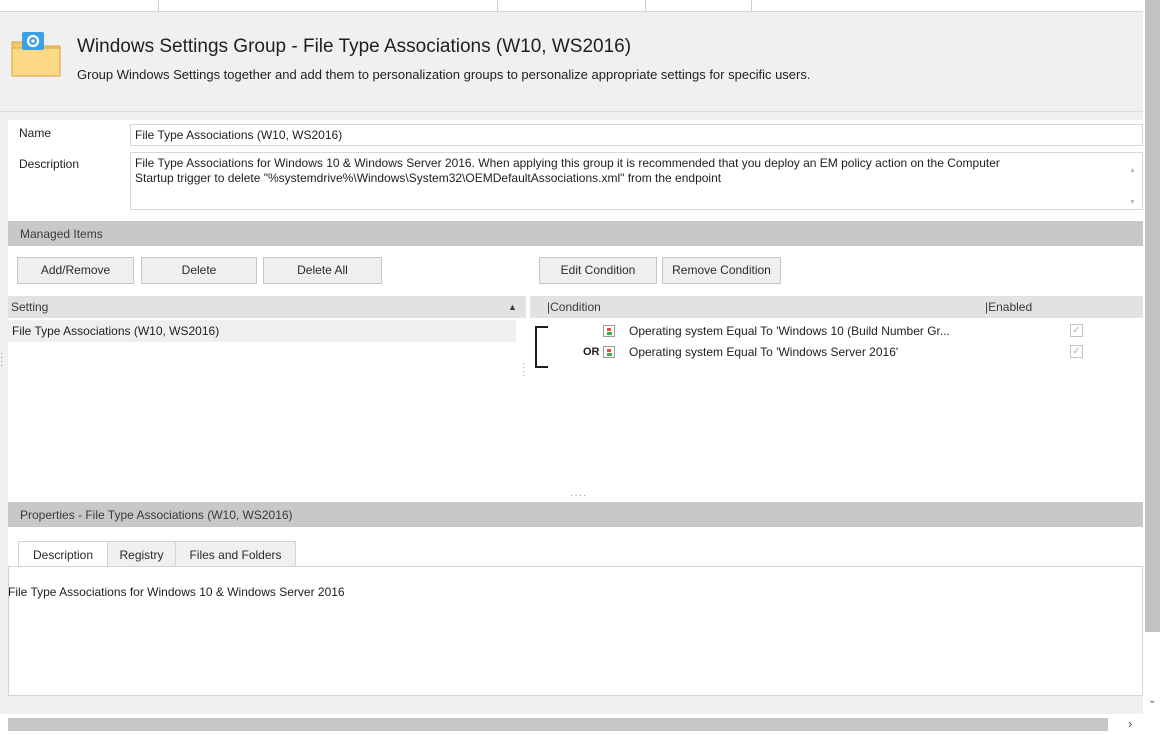  I want to click on horizontal-scrollbar: ›, so click(581, 724).